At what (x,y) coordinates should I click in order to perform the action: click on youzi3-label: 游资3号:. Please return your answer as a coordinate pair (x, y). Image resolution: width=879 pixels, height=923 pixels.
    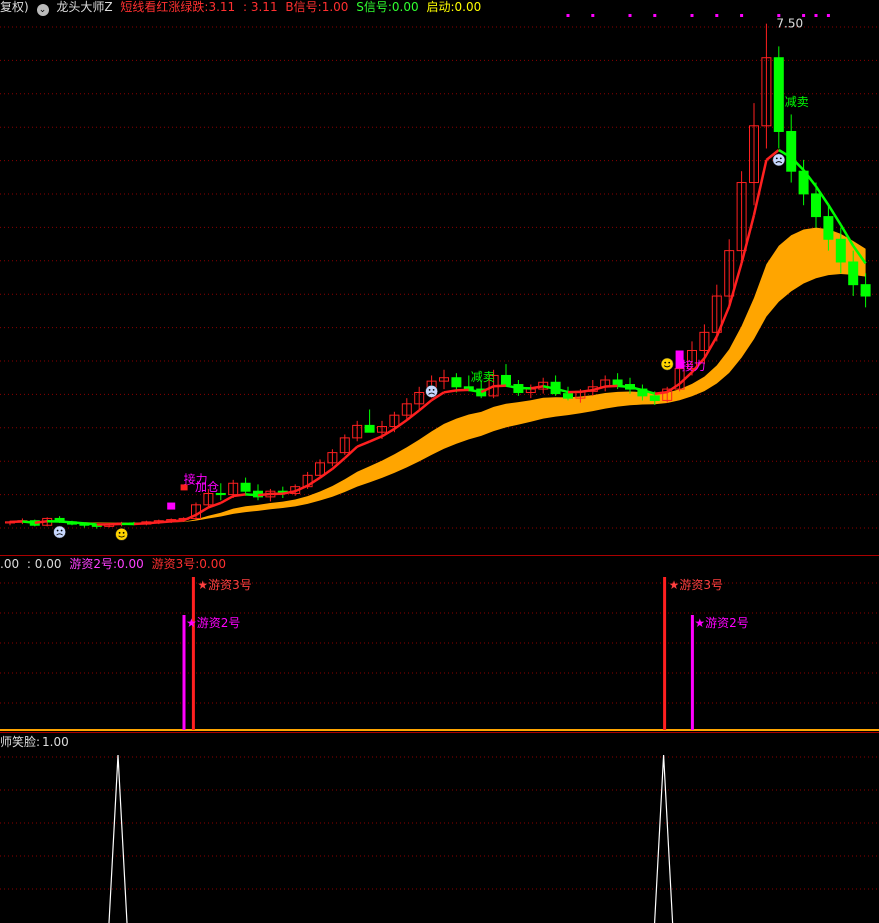
    Looking at the image, I should click on (175, 564).